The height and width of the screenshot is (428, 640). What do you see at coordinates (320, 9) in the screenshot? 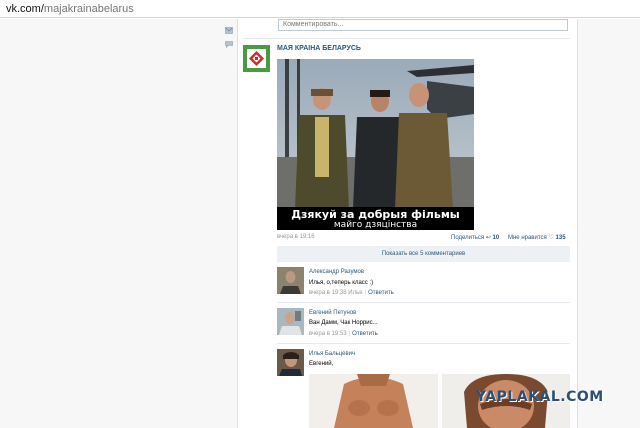
I see `browser-url-bar: vk.com/majakrainabelarus` at bounding box center [320, 9].